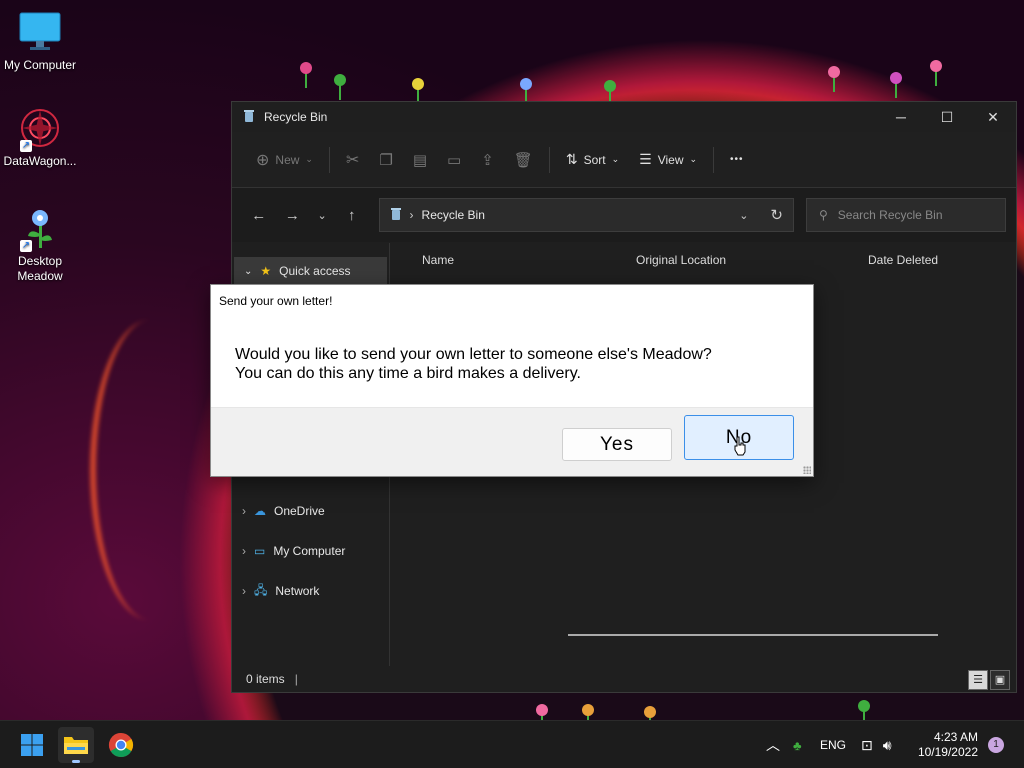  What do you see at coordinates (586, 215) in the screenshot?
I see `address-bar: › Recycle Bin ⌄ ↻` at bounding box center [586, 215].